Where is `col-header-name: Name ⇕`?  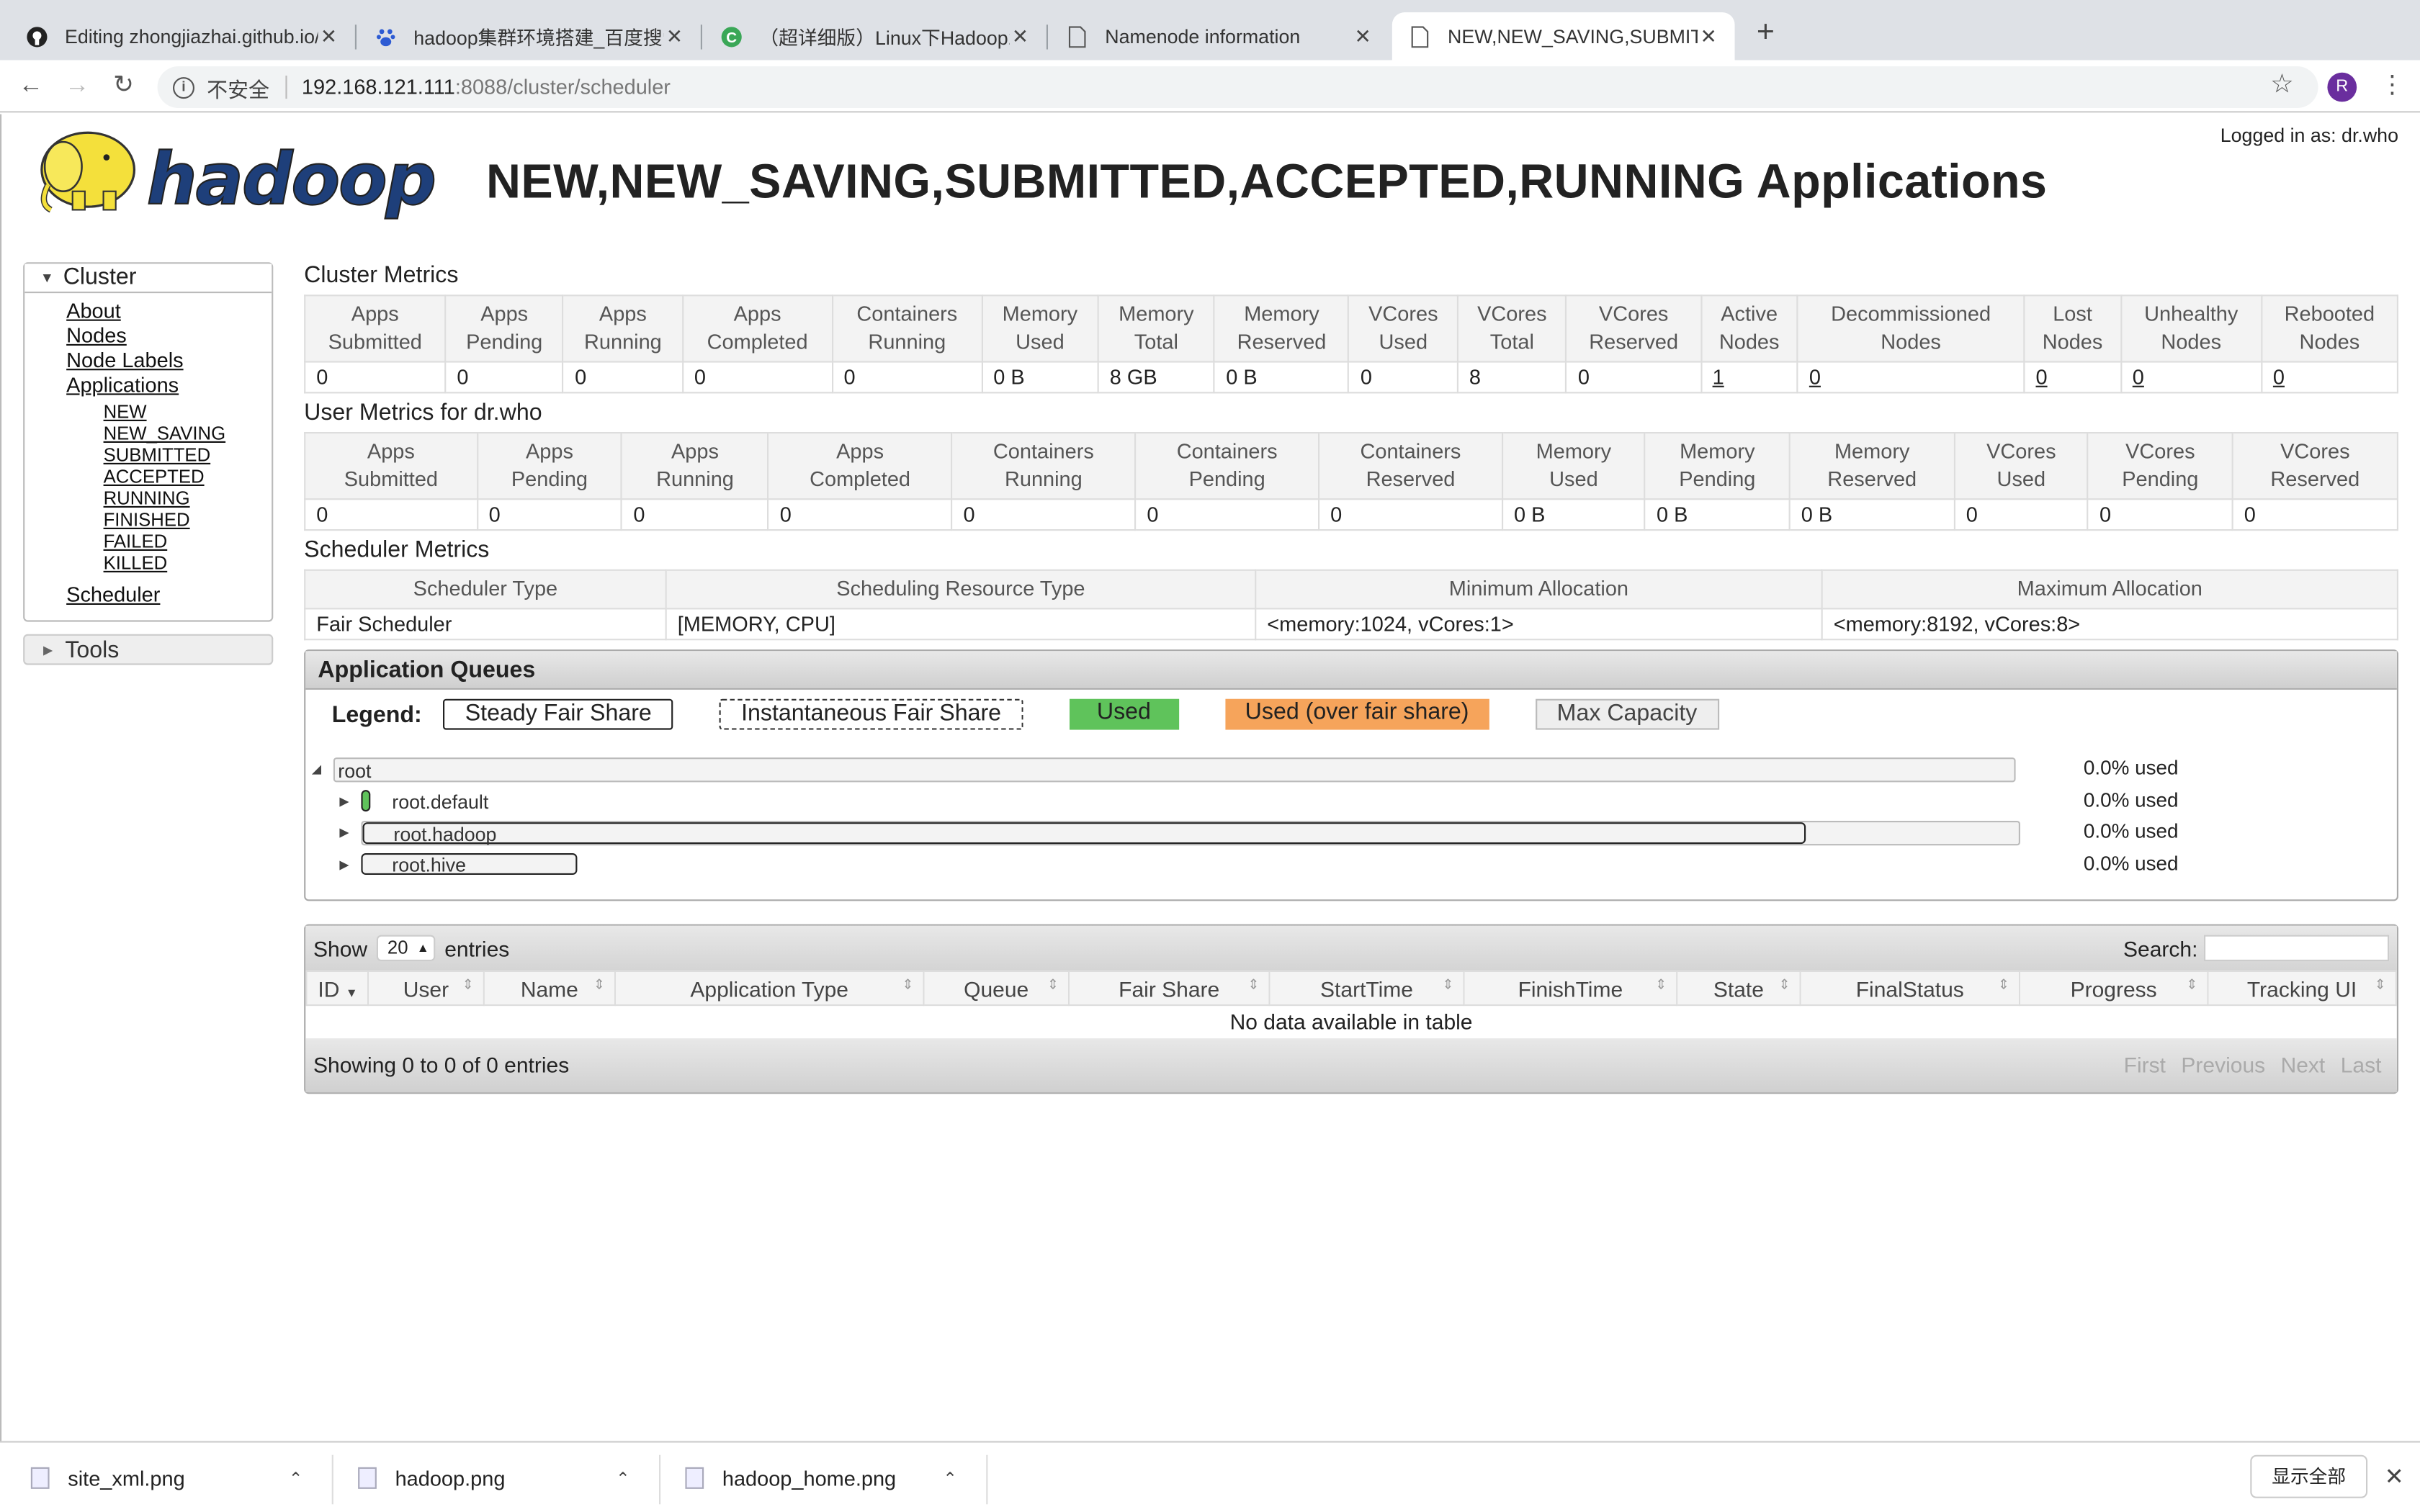
col-header-name: Name ⇕ is located at coordinates (549, 988).